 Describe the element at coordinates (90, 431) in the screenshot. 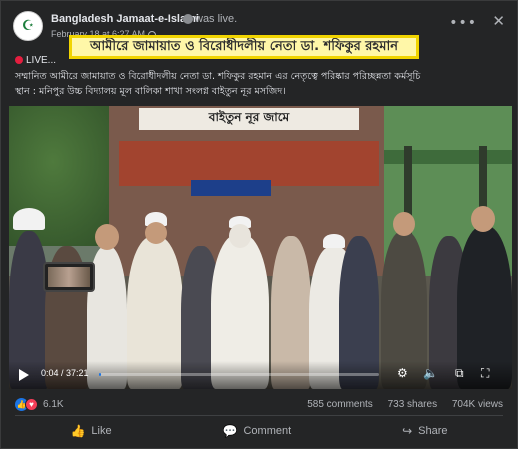

I see `like-button: 👍 Like` at that location.